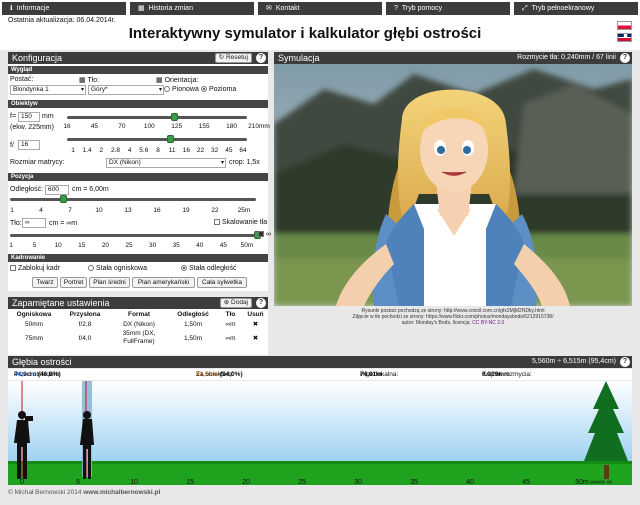 Image resolution: width=640 pixels, height=505 pixels. I want to click on frame-face-button: Twarz, so click(45, 282).